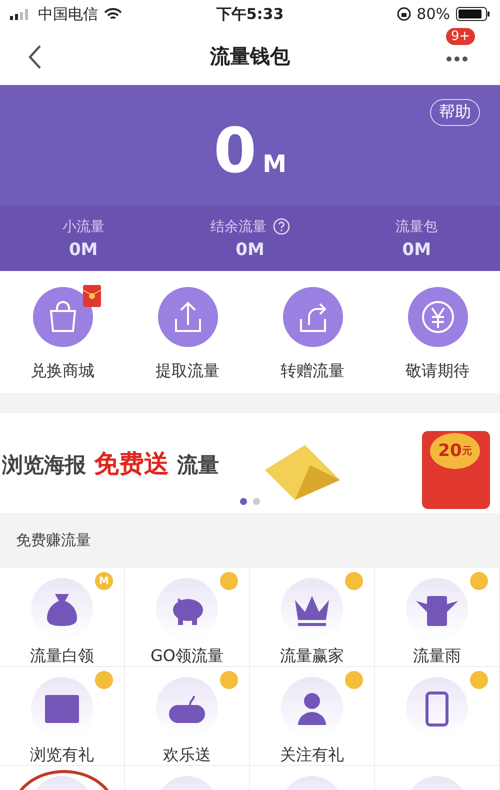 The height and width of the screenshot is (790, 500). What do you see at coordinates (104, 581) in the screenshot?
I see `badge-icon: M` at bounding box center [104, 581].